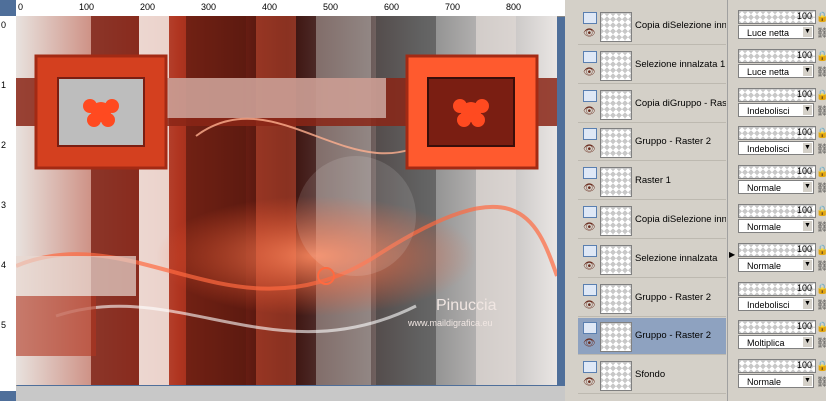 Image resolution: width=826 pixels, height=401 pixels. I want to click on layer-props-row: 100 Indebolisci ▼ 🔒 ⛓, so click(781, 105).